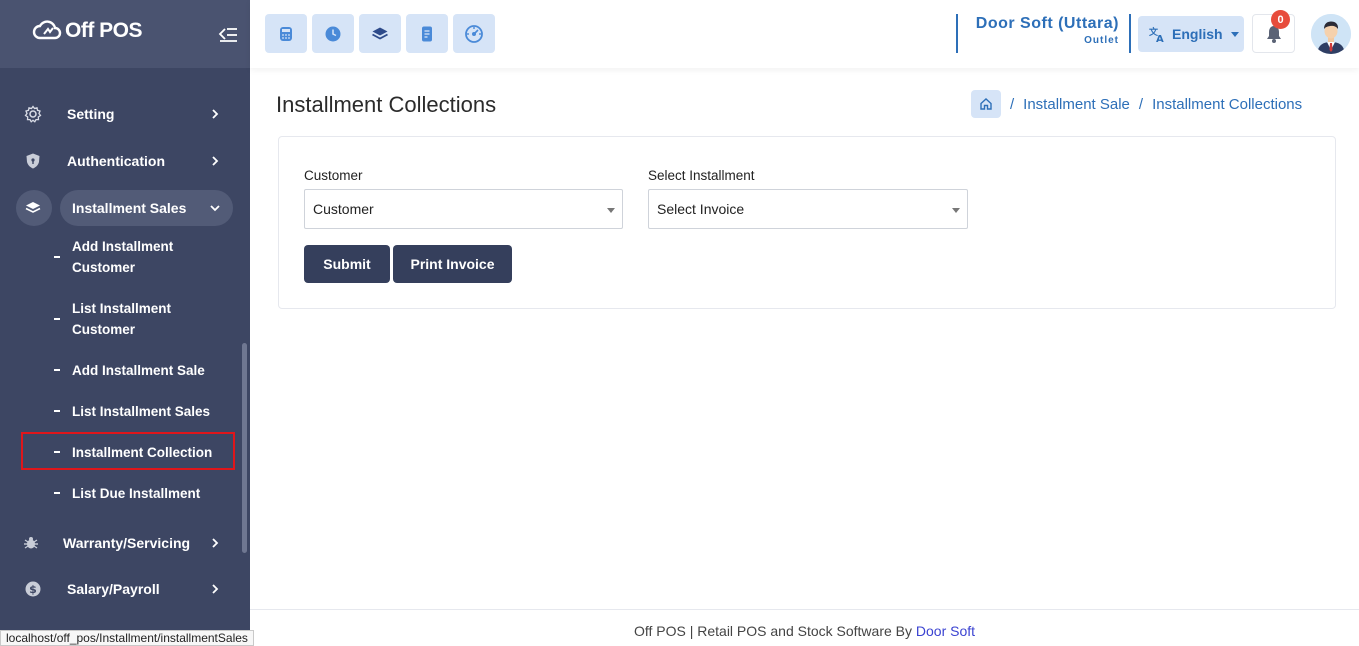 The height and width of the screenshot is (646, 1359). I want to click on sidebar-item-label: Installment Sales, so click(129, 208).